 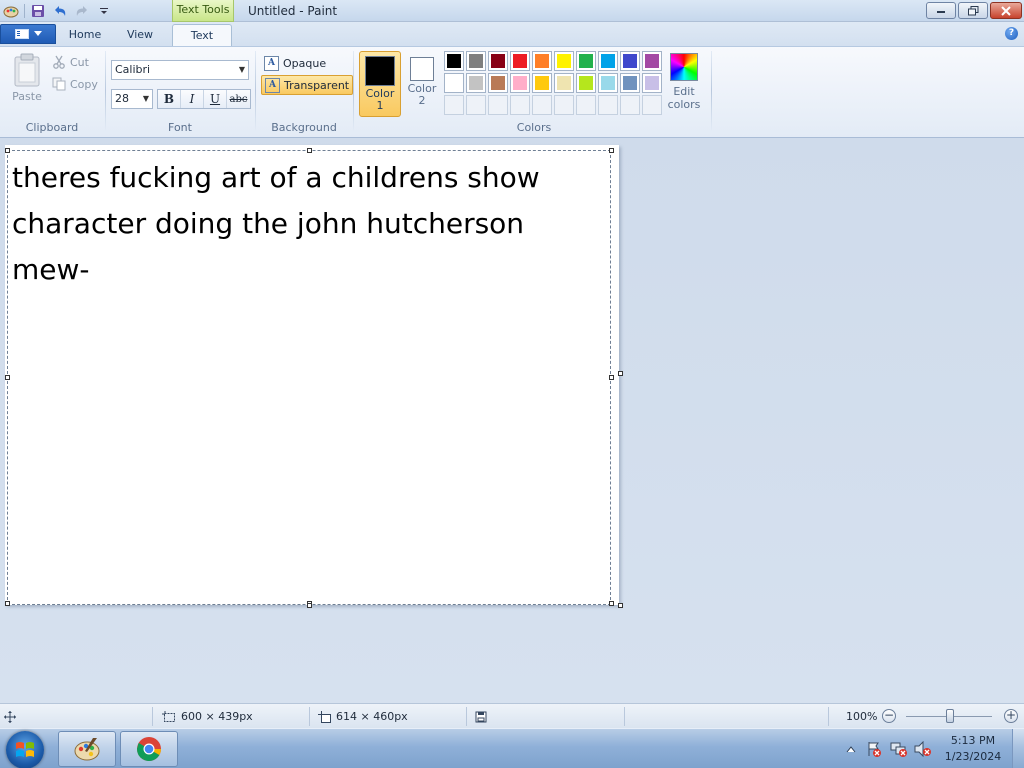 I want to click on copy-button: Copy, so click(x=75, y=84).